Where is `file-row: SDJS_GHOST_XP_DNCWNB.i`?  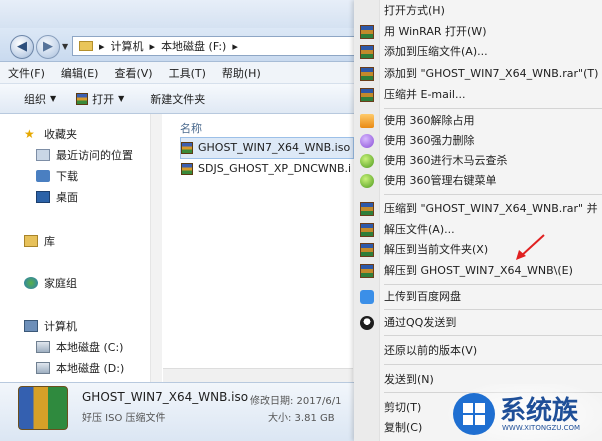
file-row: SDJS_GHOST_XP_DNCWNB.i is located at coordinates (266, 168).